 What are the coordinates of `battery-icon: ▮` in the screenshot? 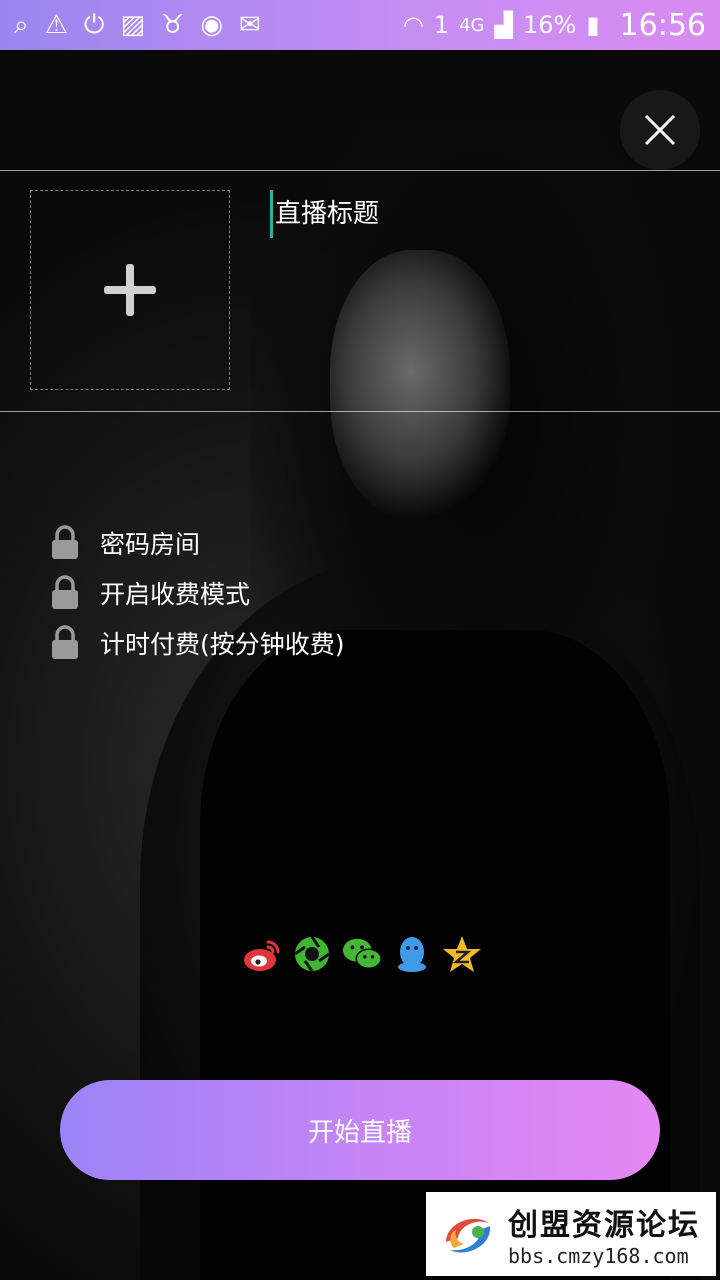 It's located at (593, 25).